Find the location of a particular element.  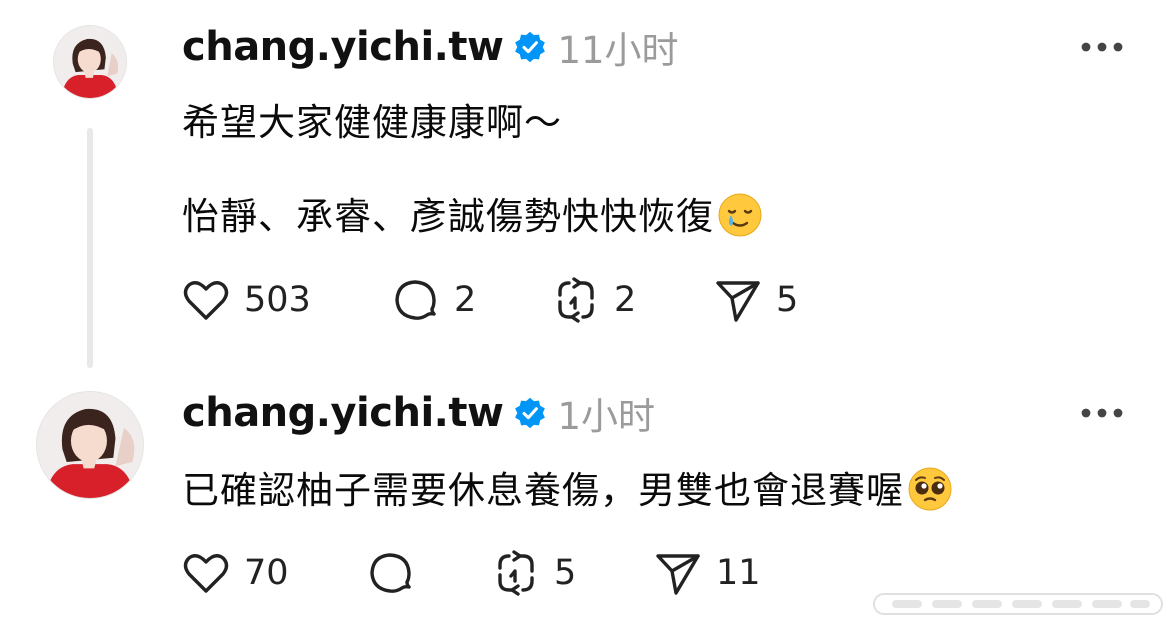

repost-button: 2 is located at coordinates (593, 300).